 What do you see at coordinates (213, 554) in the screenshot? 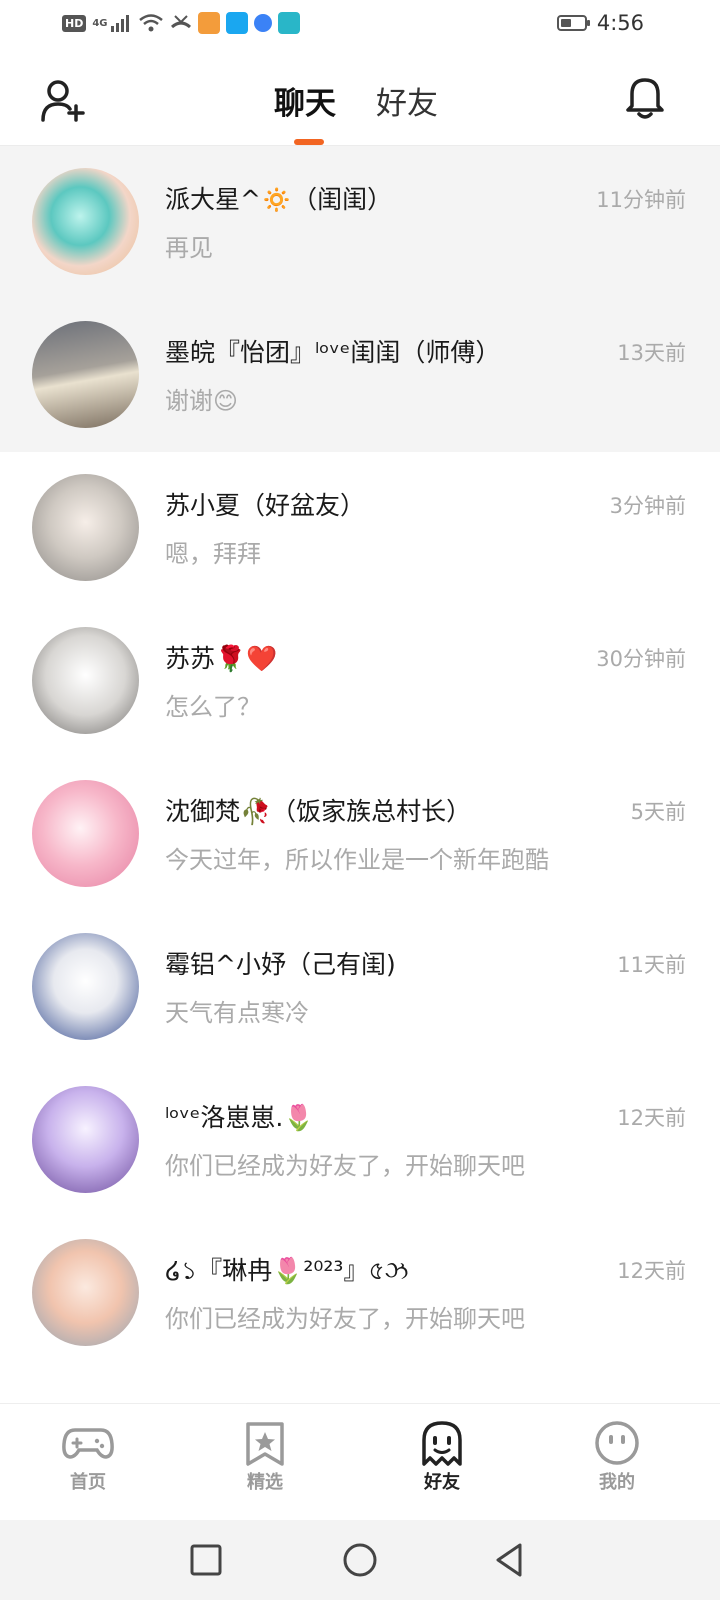
I see `last-message: 嗯，拜拜` at bounding box center [213, 554].